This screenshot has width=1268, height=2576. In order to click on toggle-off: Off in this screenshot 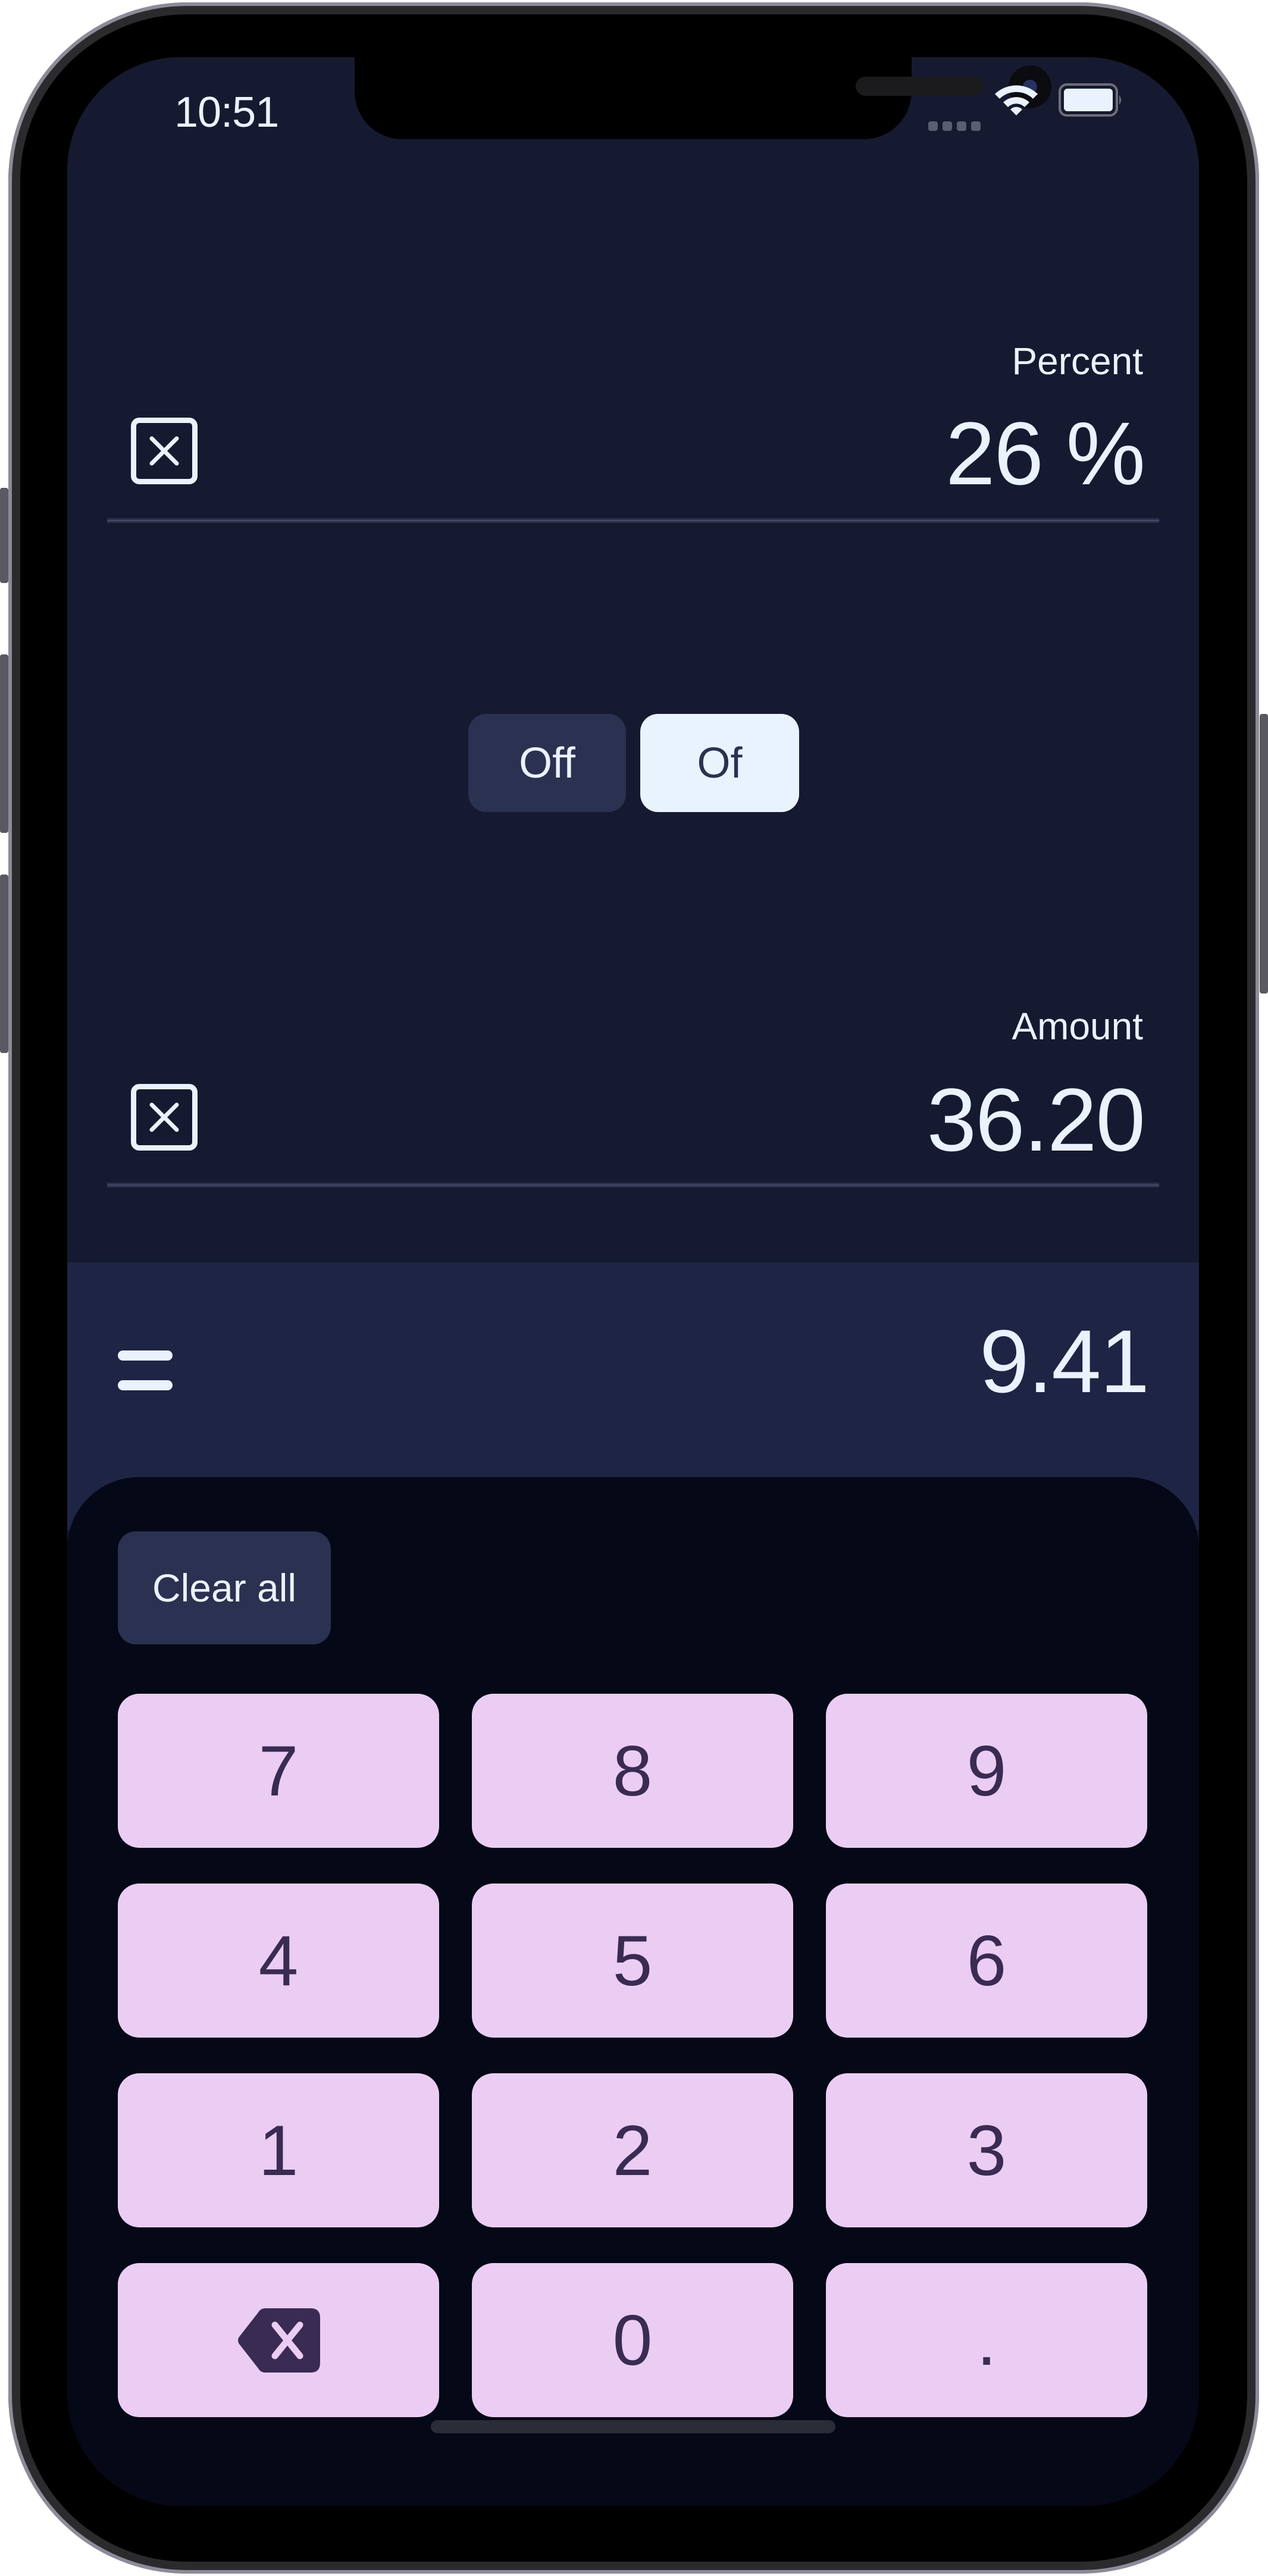, I will do `click(547, 763)`.